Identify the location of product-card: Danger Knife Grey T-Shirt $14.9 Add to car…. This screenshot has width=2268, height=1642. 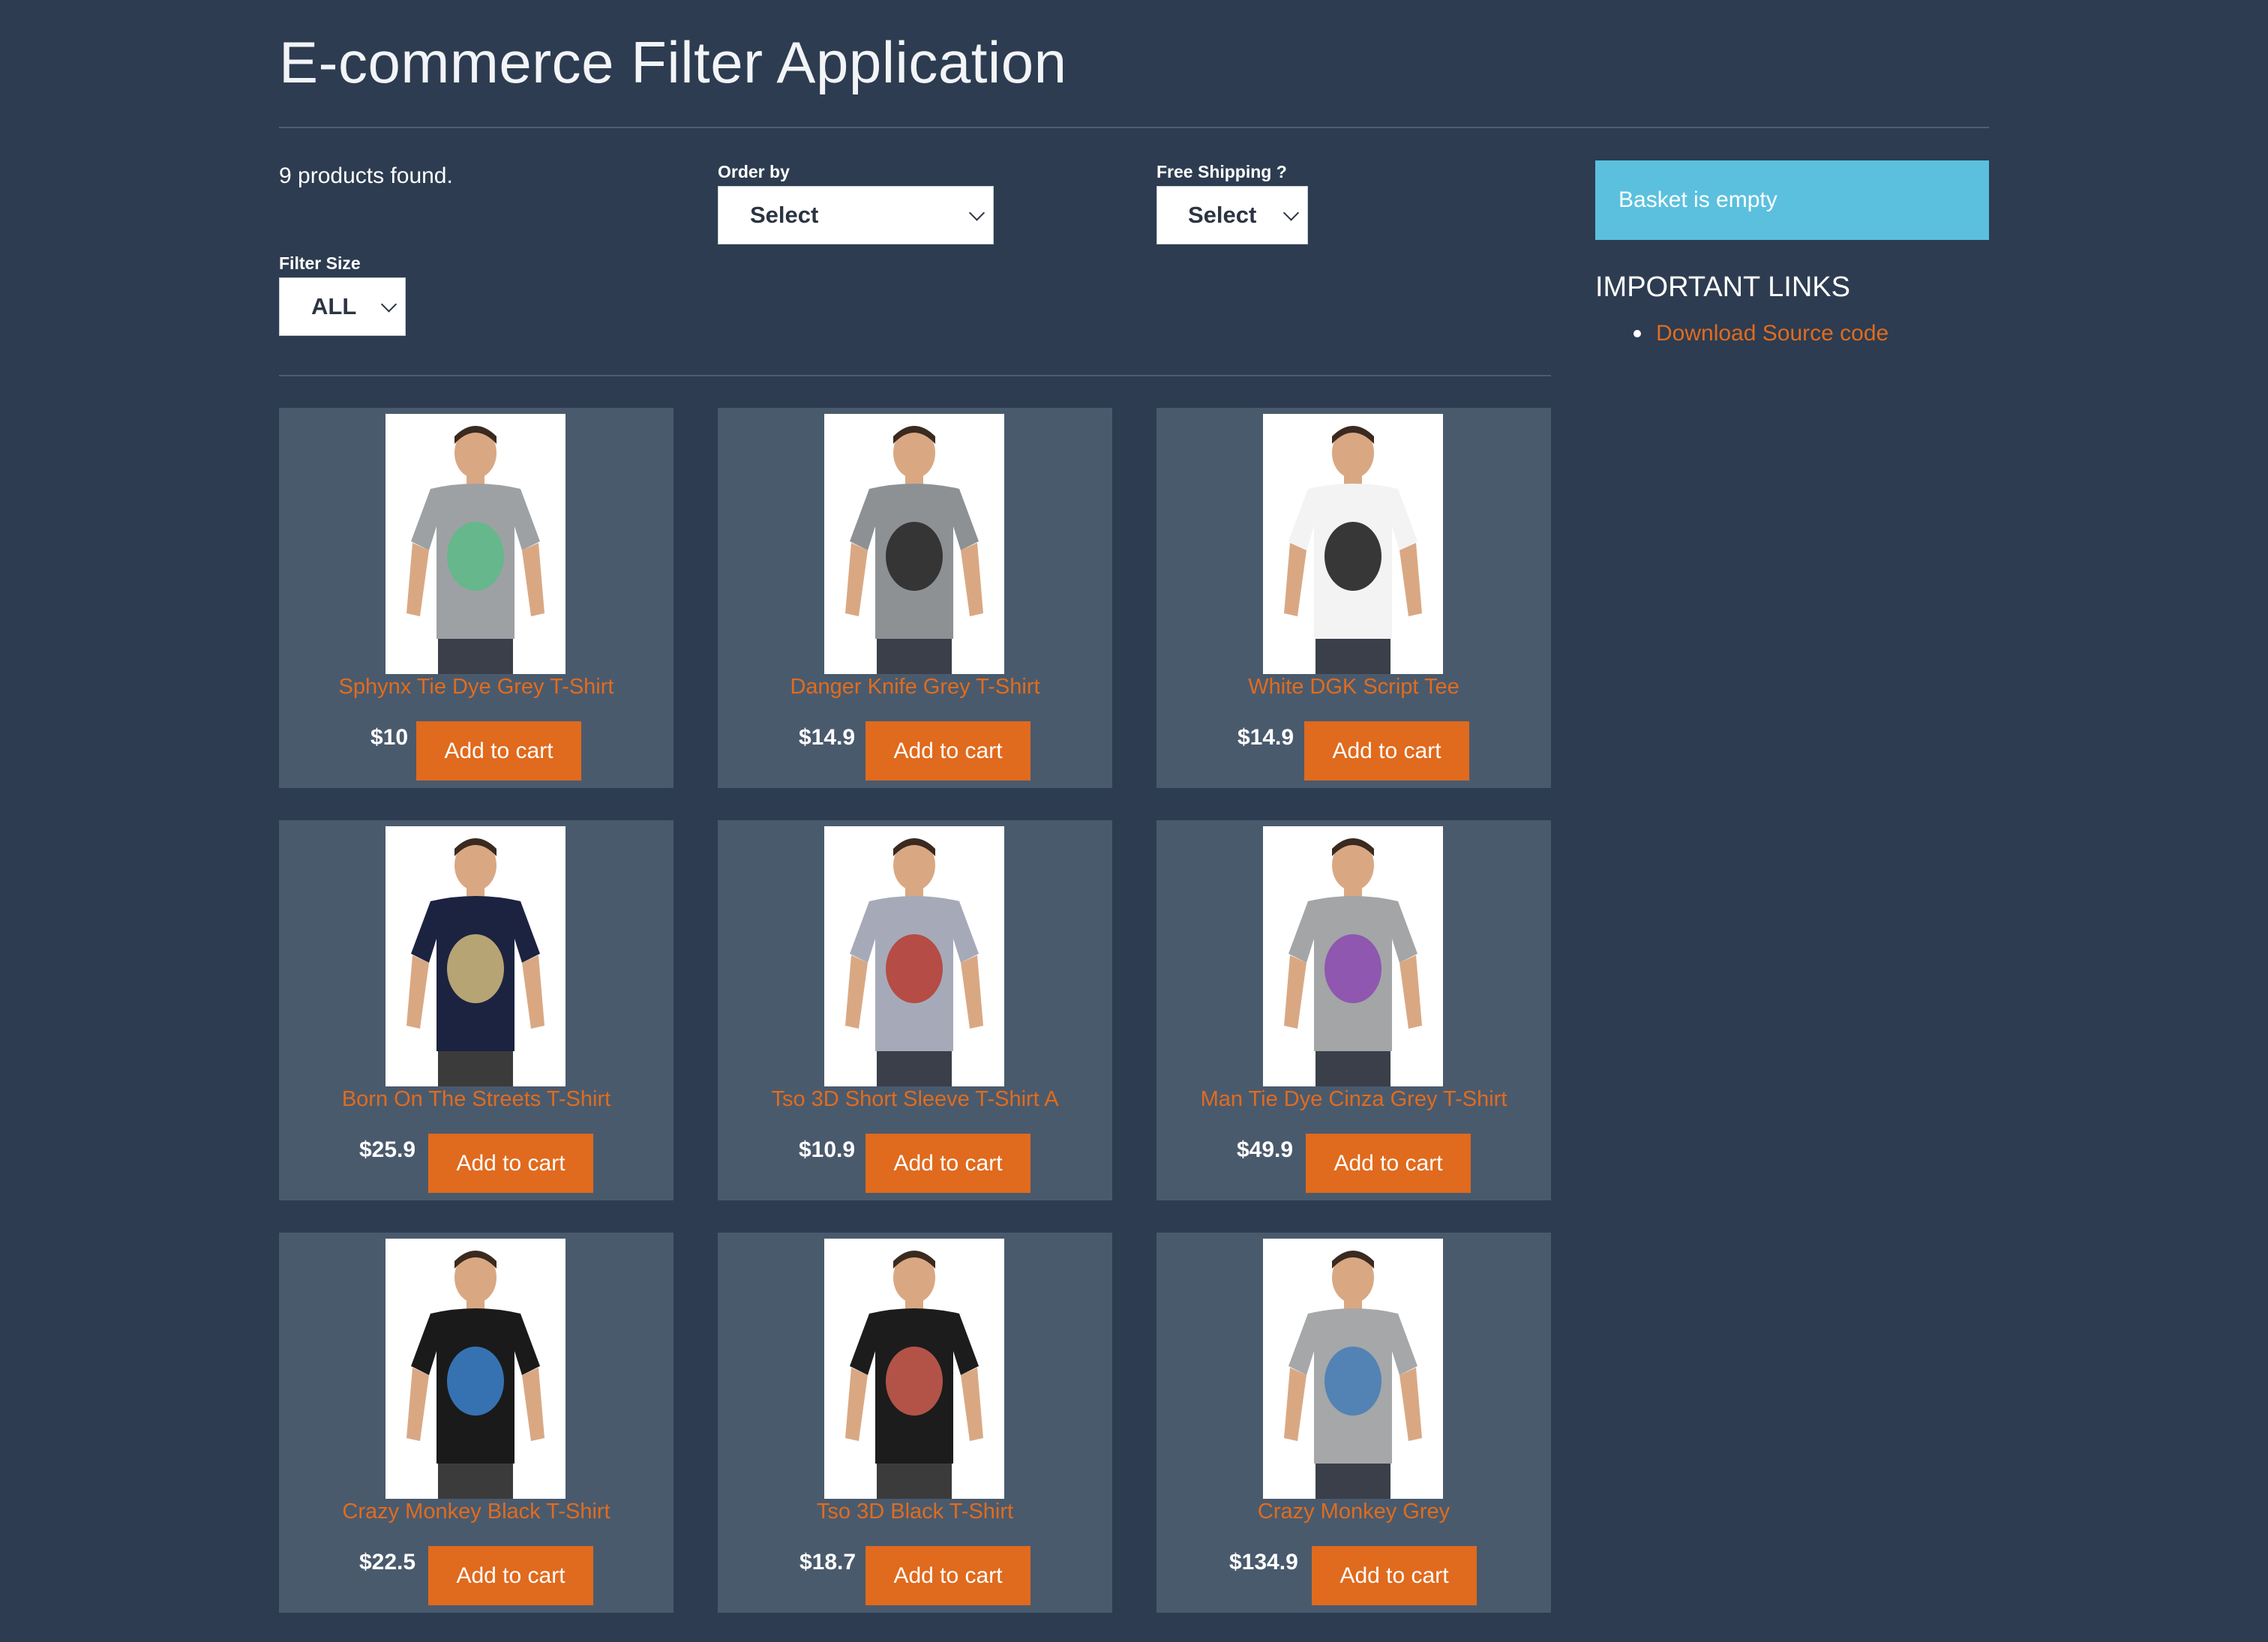
(915, 598).